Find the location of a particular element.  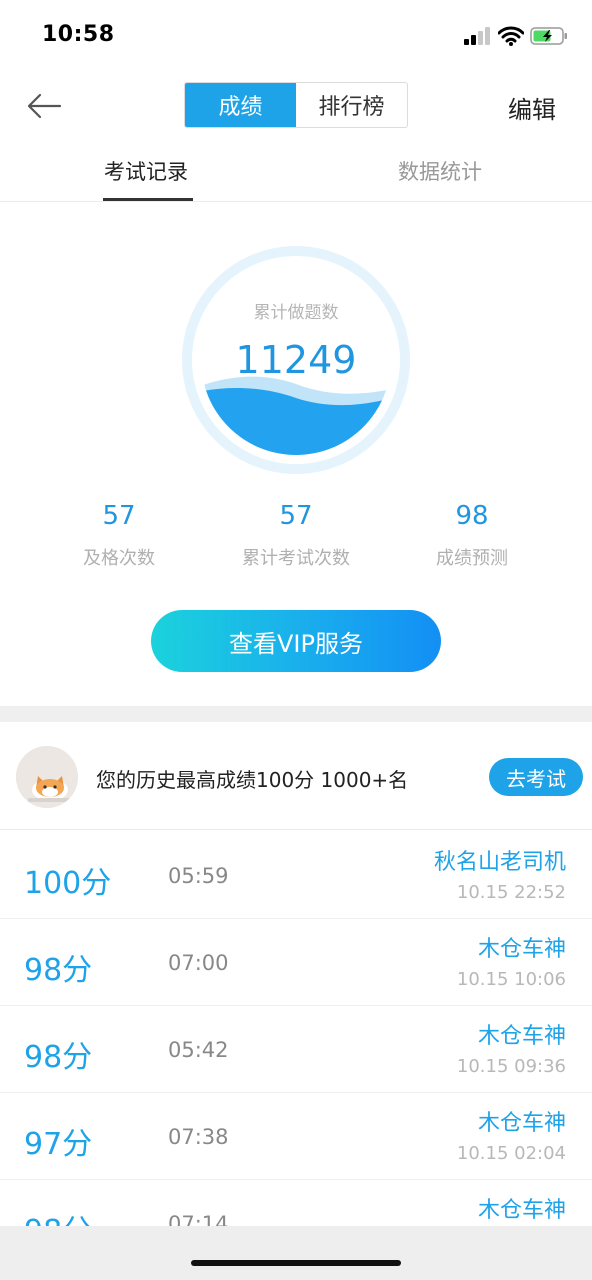

home-indicator is located at coordinates (296, 1263).